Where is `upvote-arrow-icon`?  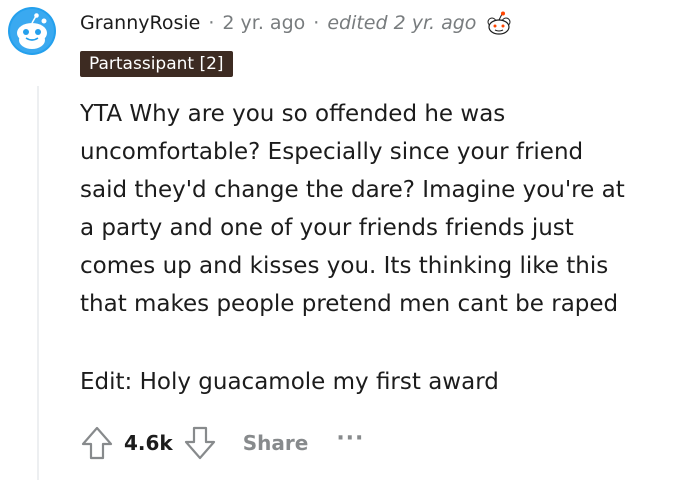 upvote-arrow-icon is located at coordinates (97, 443).